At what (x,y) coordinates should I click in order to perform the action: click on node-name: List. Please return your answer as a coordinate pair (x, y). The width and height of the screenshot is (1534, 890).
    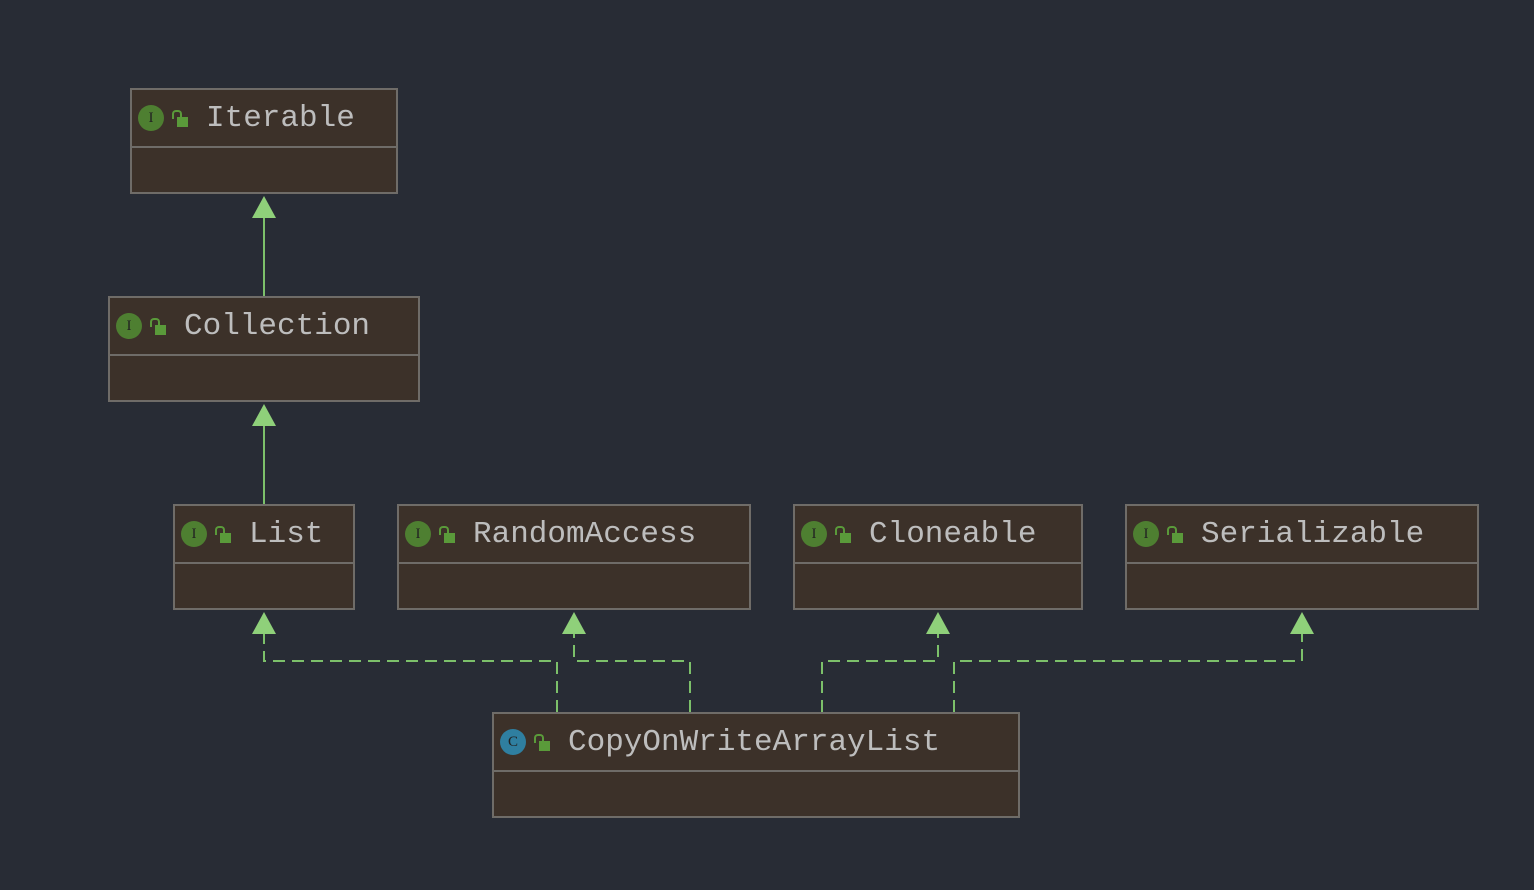
    Looking at the image, I should click on (286, 534).